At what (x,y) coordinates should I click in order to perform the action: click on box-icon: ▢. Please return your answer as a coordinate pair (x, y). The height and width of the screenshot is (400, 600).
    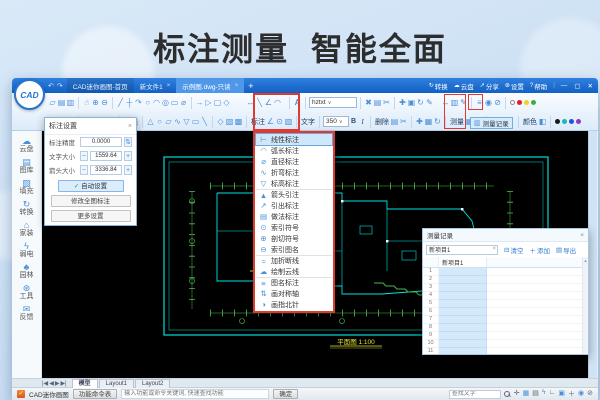
    Looking at the image, I should click on (217, 102).